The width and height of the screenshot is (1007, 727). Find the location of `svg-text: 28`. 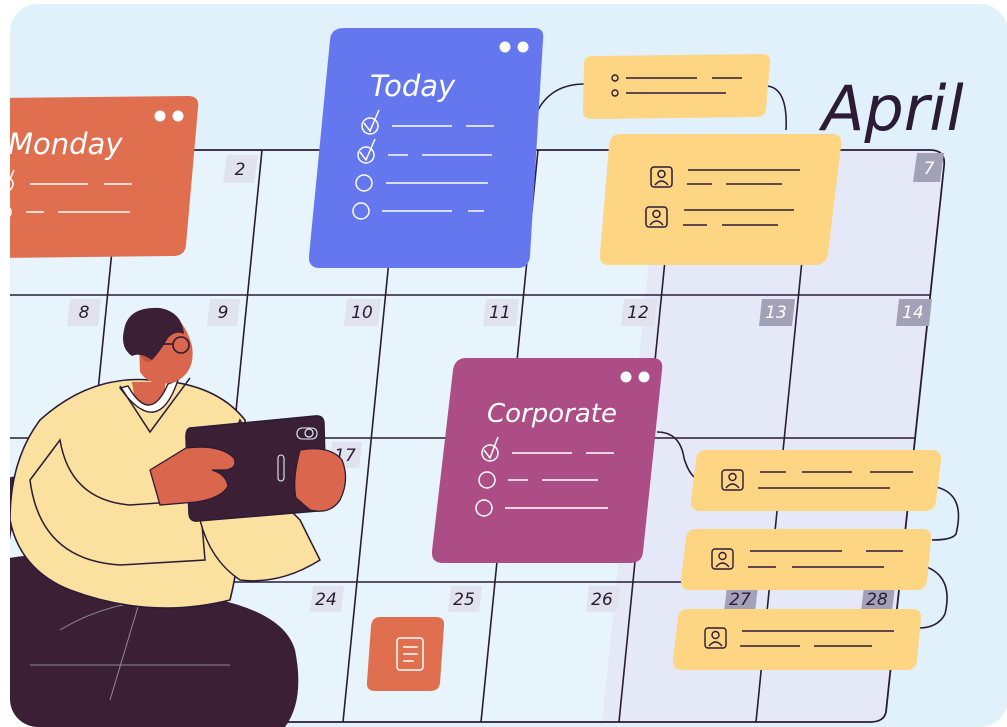

svg-text: 28 is located at coordinates (877, 600).